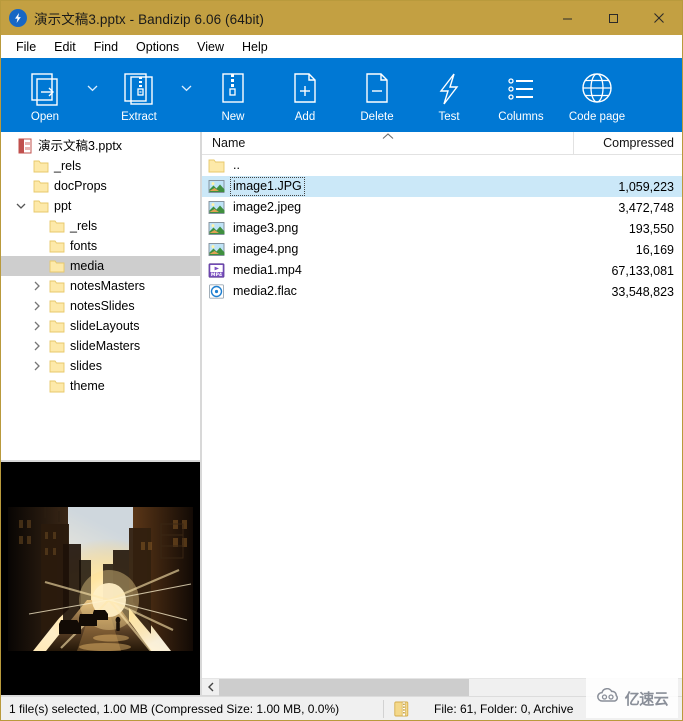 The image size is (683, 721). What do you see at coordinates (267, 186) in the screenshot?
I see `file-name-label: image1.JPG` at bounding box center [267, 186].